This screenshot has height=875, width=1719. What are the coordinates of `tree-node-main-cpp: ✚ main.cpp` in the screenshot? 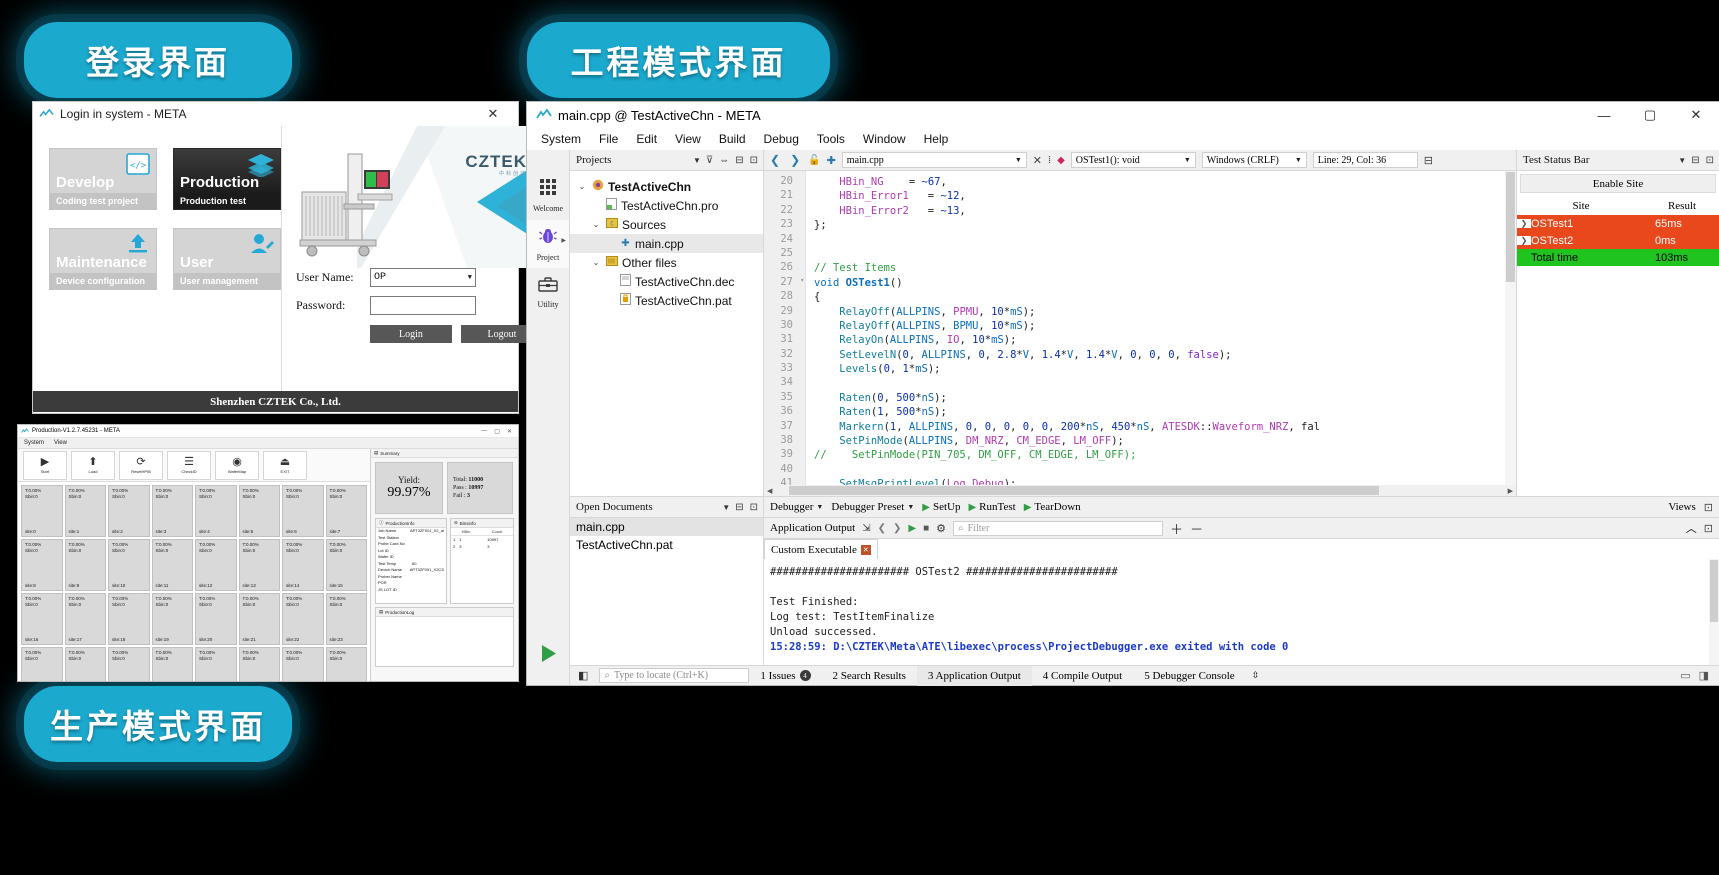 It's located at (666, 243).